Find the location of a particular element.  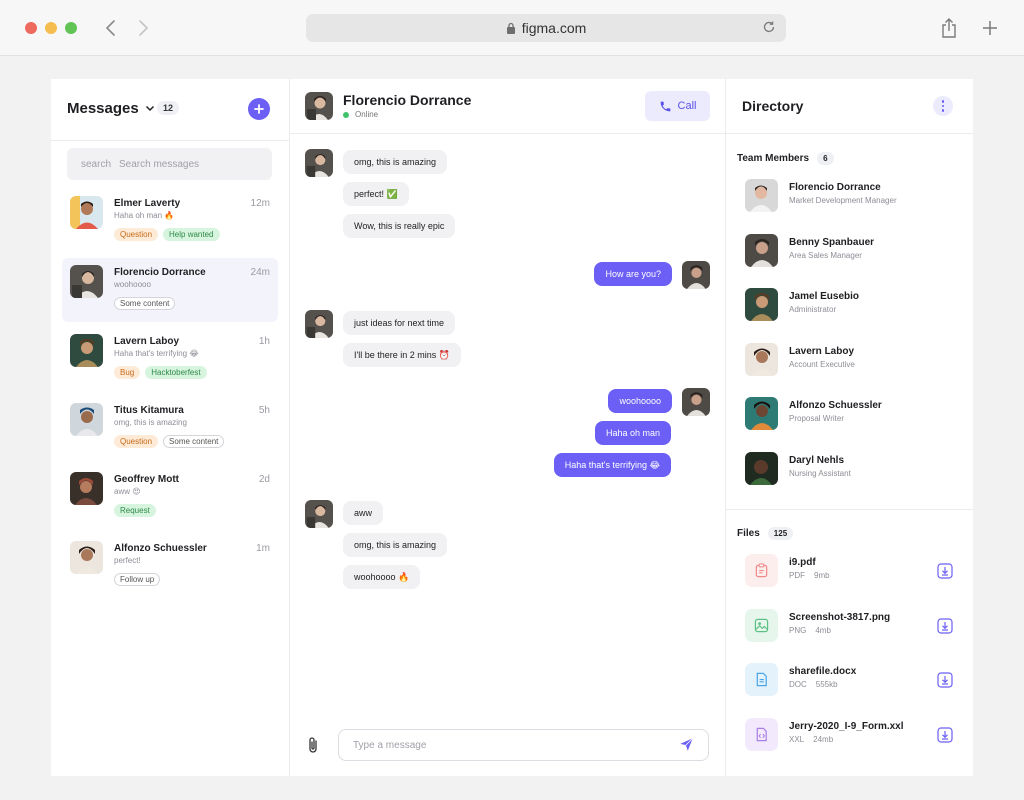

url-text: figma.com is located at coordinates (554, 28).